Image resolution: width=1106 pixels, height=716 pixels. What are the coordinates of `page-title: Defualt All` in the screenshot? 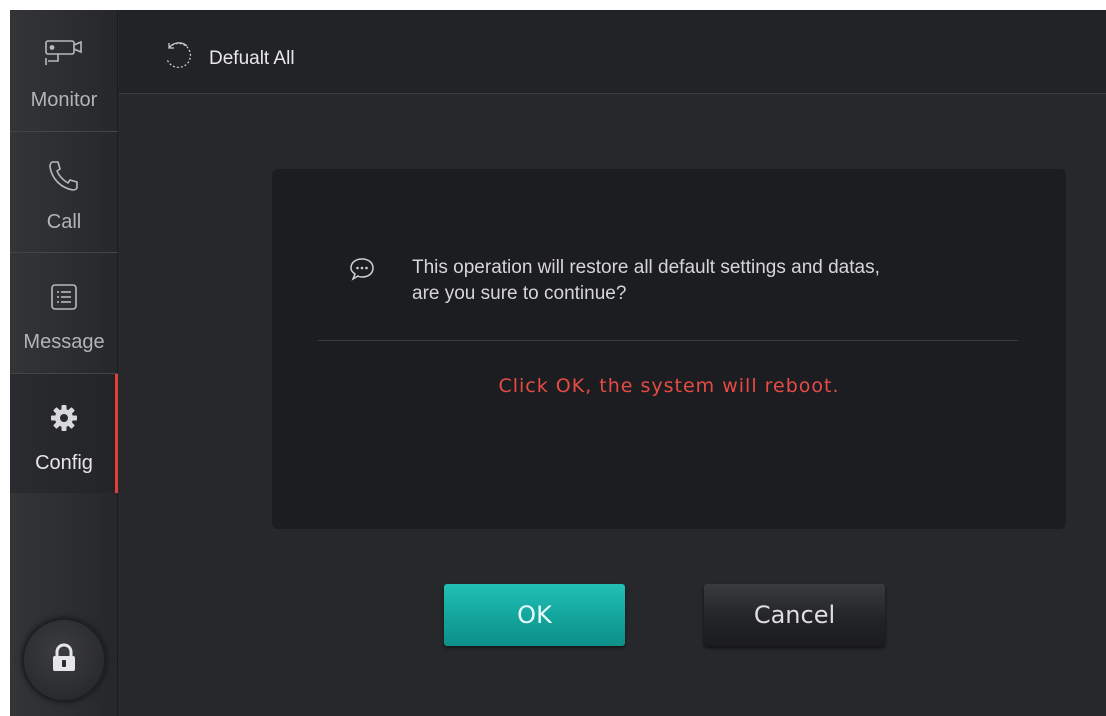 It's located at (252, 58).